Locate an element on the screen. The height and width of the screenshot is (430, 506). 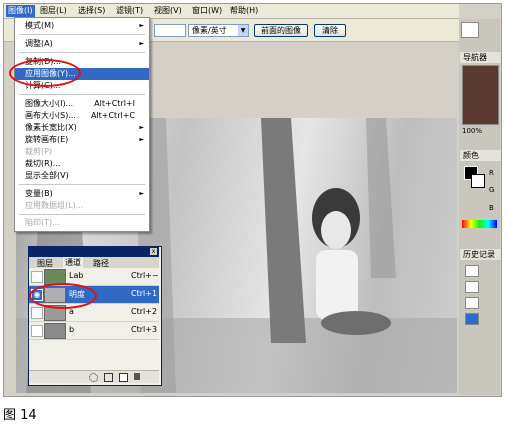
menu-item-variables: 变量(B) ► is located at coordinates (82, 194).